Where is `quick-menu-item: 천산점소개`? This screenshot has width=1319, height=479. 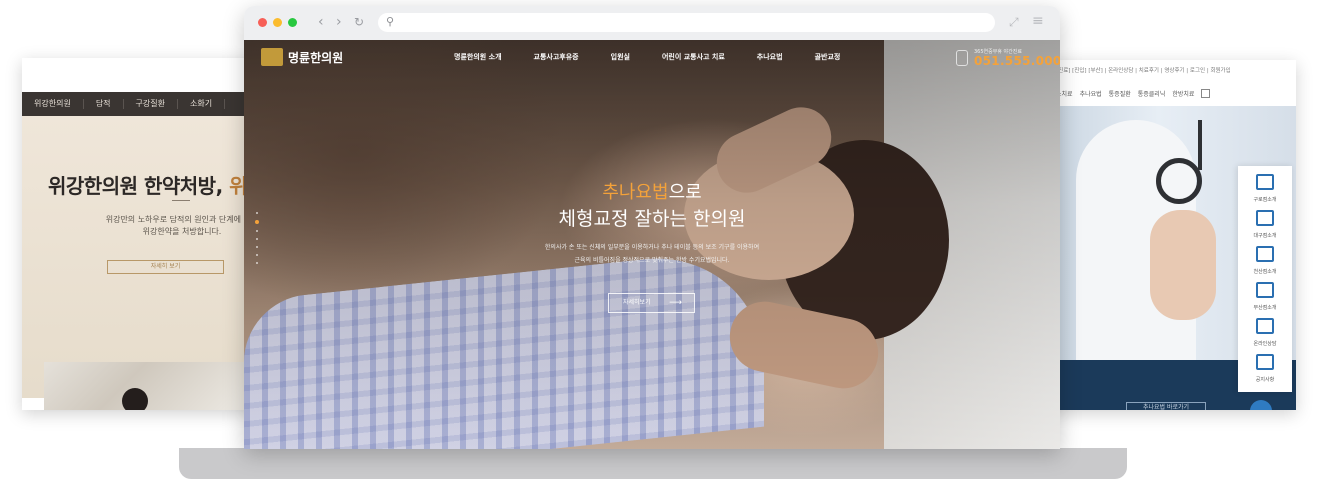 quick-menu-item: 천산점소개 is located at coordinates (1265, 257).